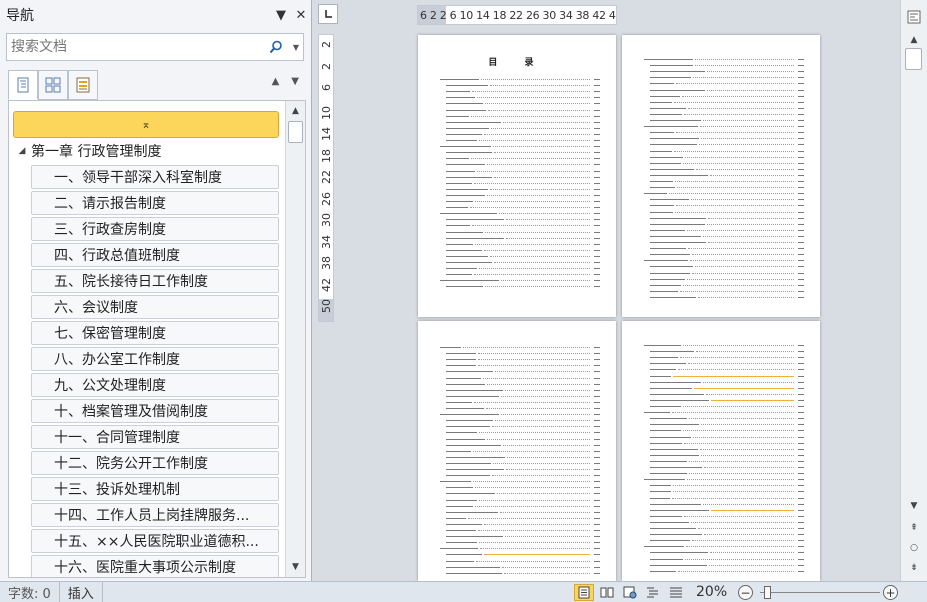 This screenshot has height=602, width=927. Describe the element at coordinates (295, 339) in the screenshot. I see `nav-scrollbar: ▲ ▼` at that location.